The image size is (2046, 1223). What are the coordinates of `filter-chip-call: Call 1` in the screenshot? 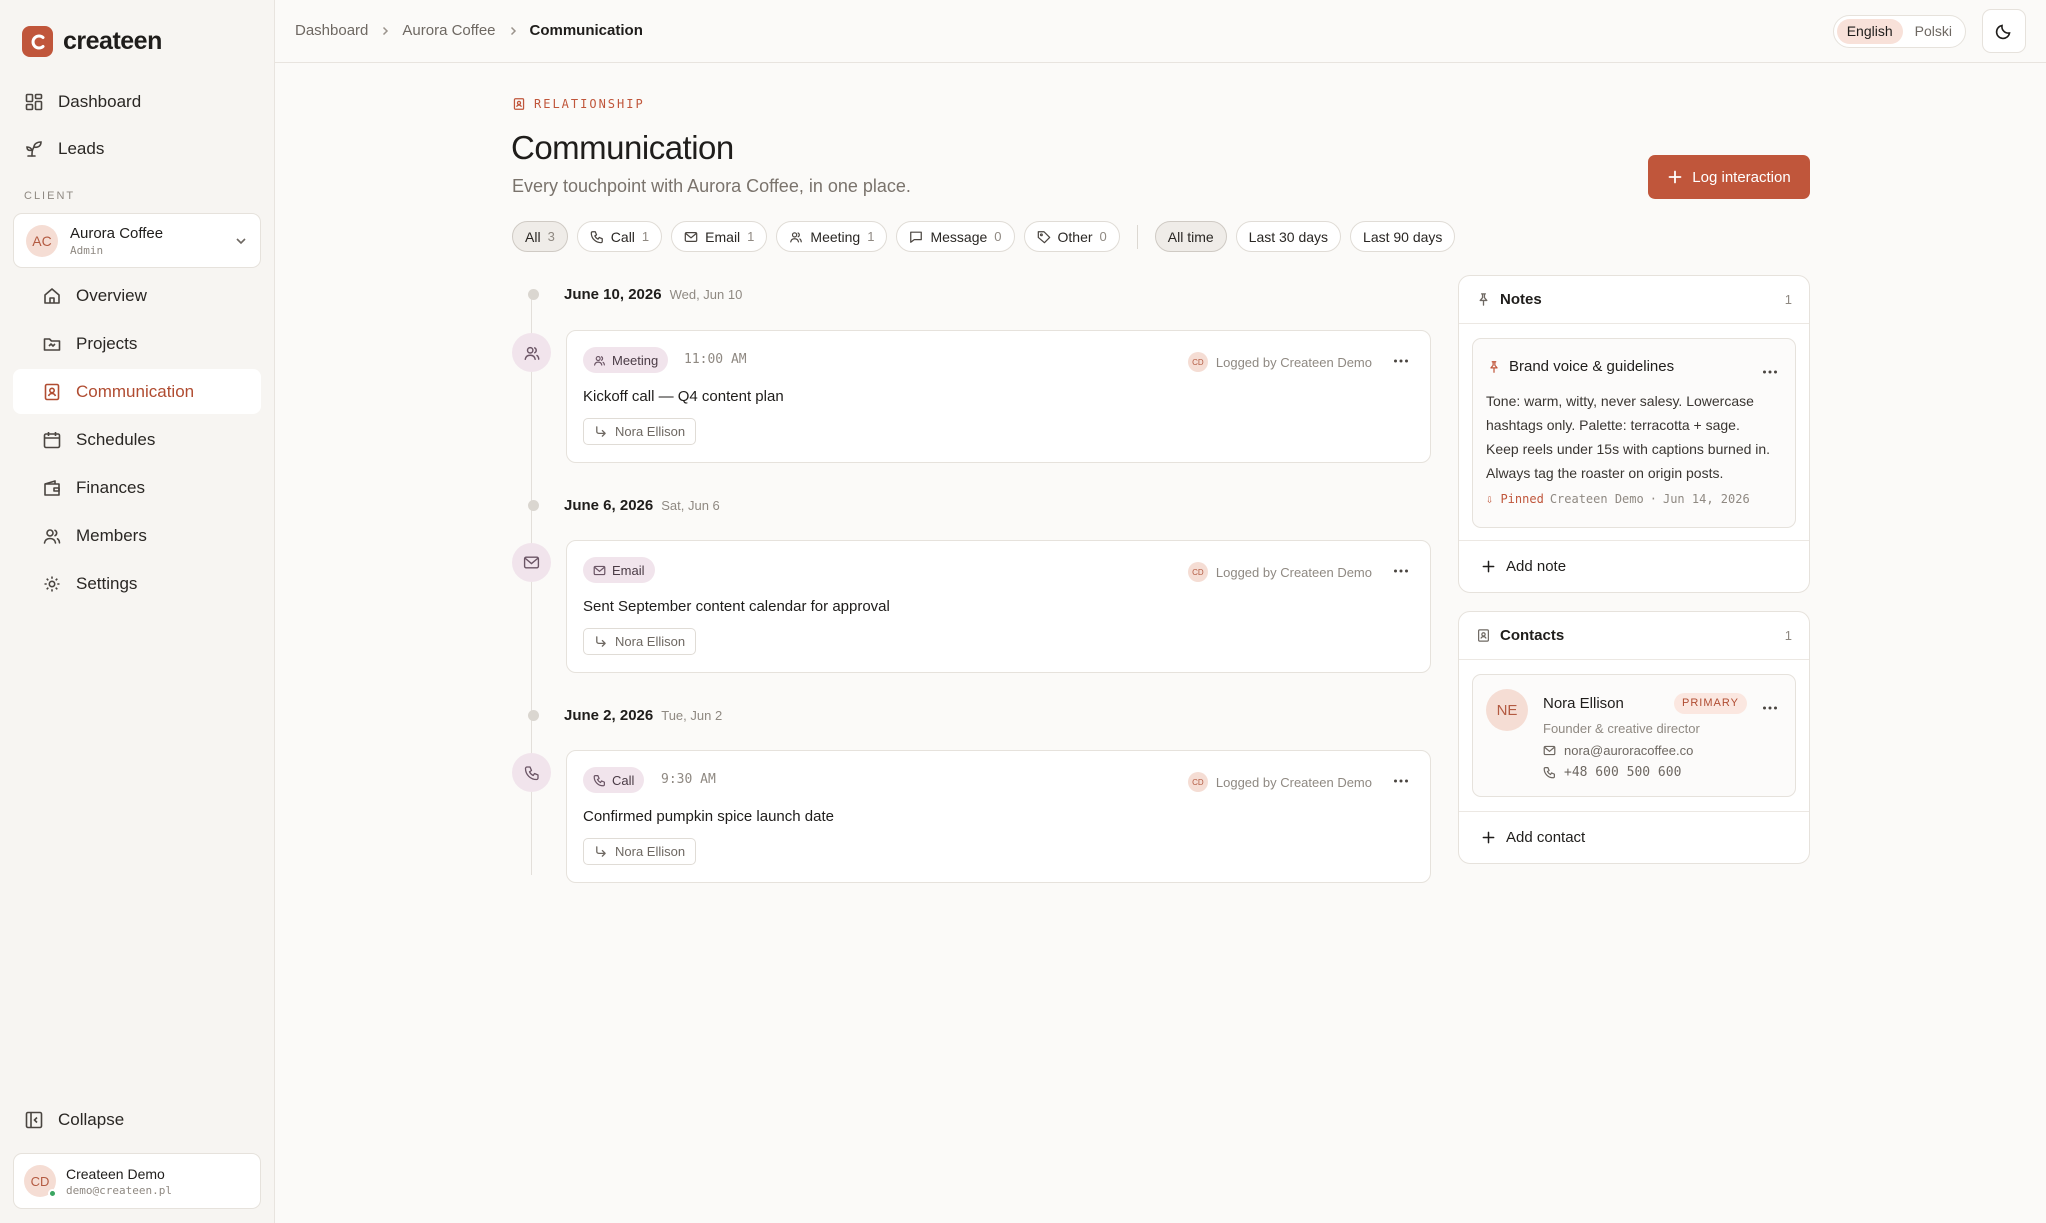 It's located at (619, 236).